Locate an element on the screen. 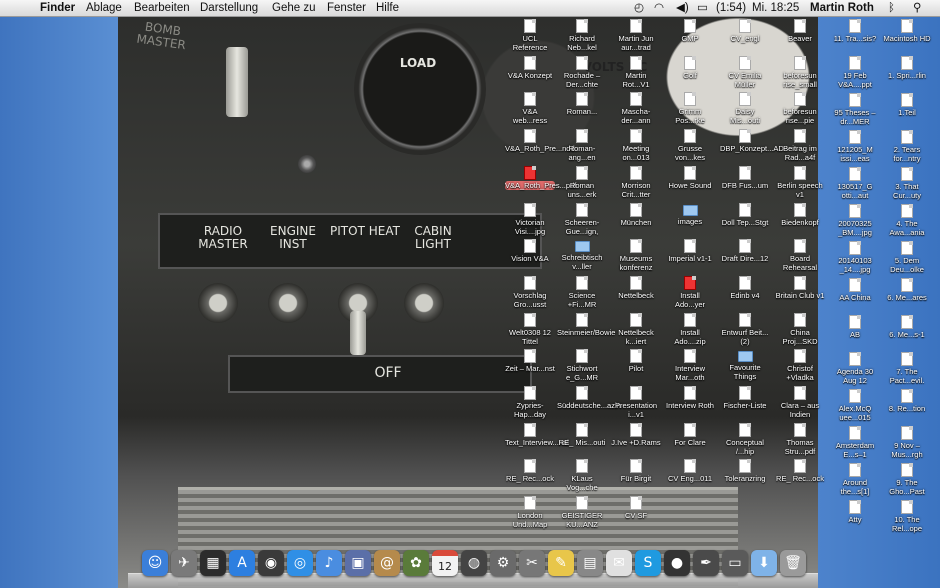 The width and height of the screenshot is (940, 588). desktop-file-icon: Beaver is located at coordinates (800, 31).